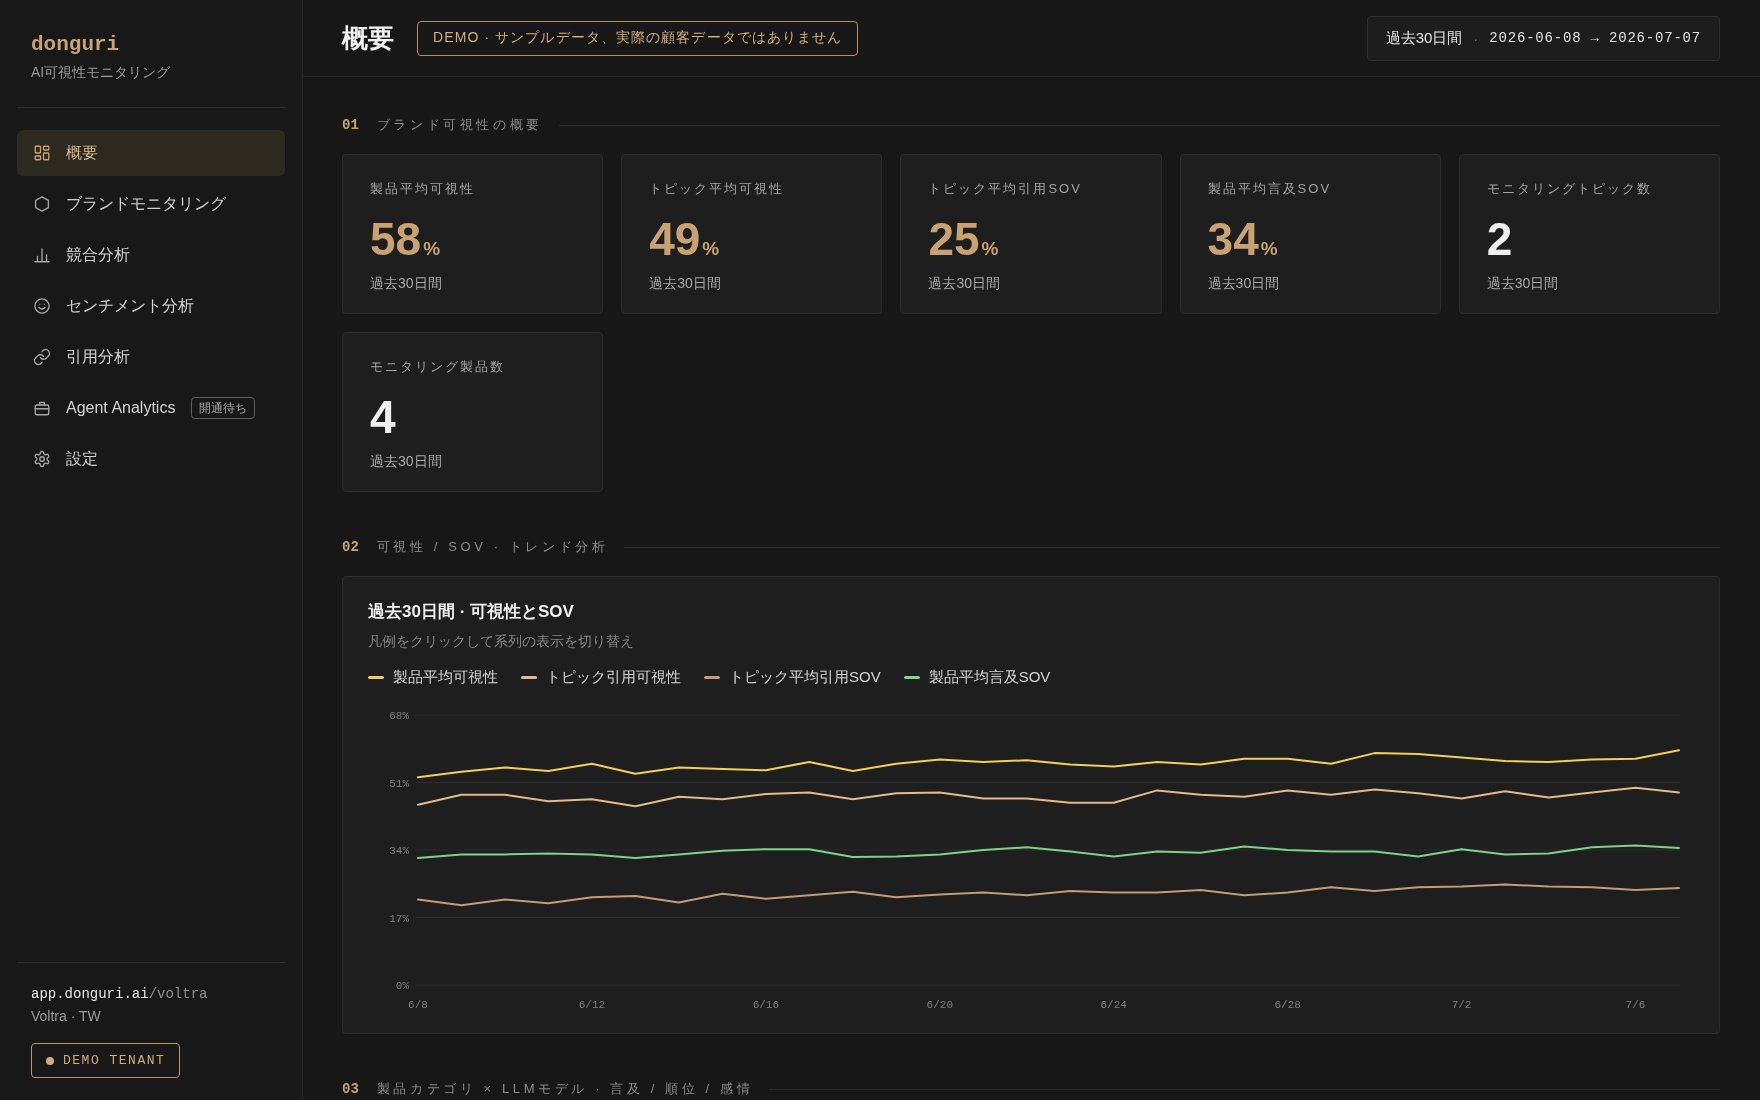 The height and width of the screenshot is (1100, 1760). What do you see at coordinates (399, 716) in the screenshot?
I see `y-axis-label: 68%` at bounding box center [399, 716].